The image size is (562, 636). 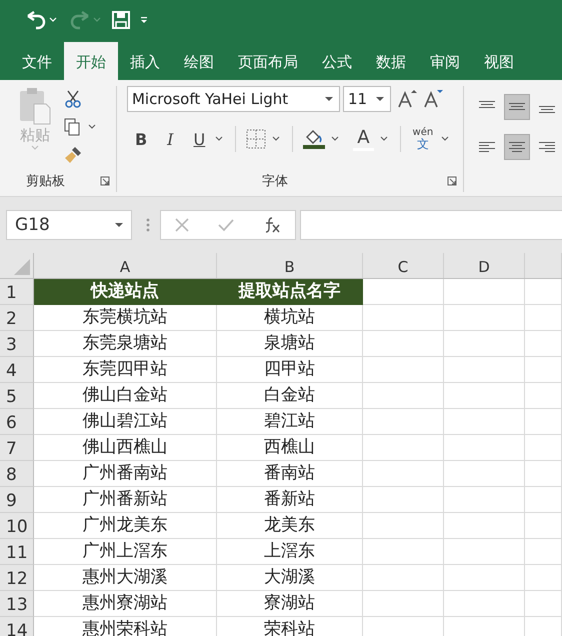 What do you see at coordinates (290, 552) in the screenshot?
I see `table-cell: 上滘东` at bounding box center [290, 552].